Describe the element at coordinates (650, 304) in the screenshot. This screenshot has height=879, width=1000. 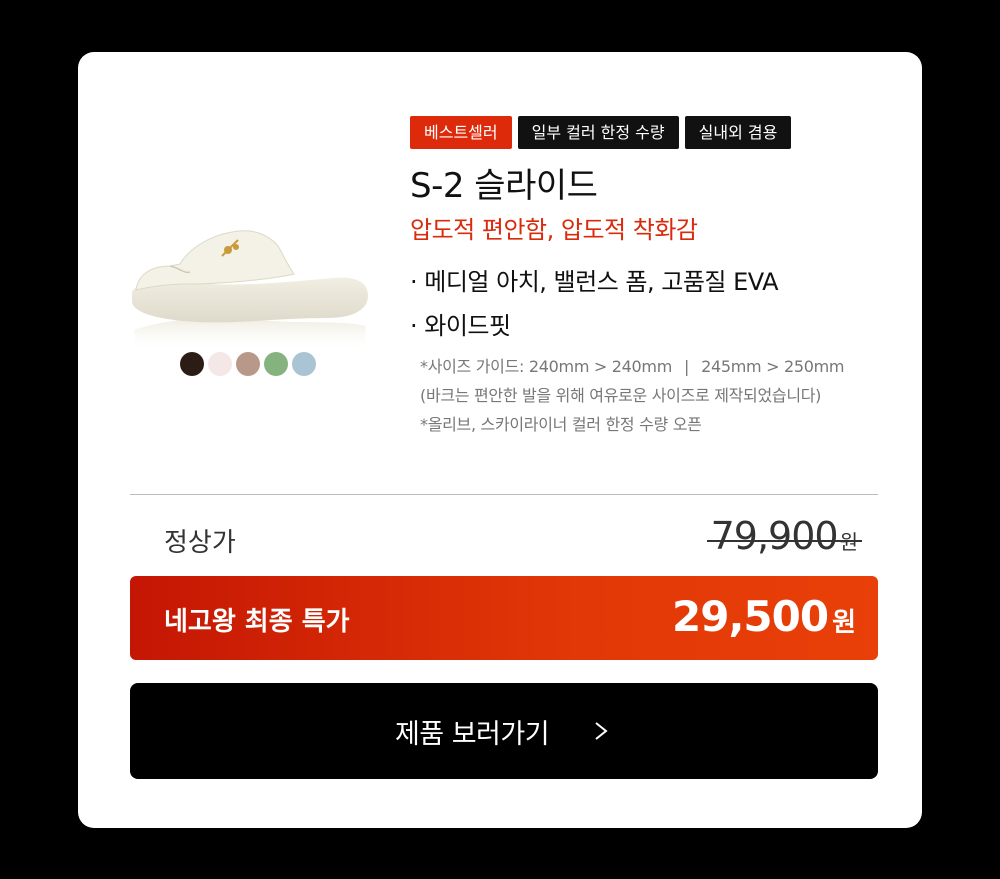
I see `feature-list: · 메디얼 아치, 밸런스 폼, 고품질 EVA · 와이드핏` at that location.